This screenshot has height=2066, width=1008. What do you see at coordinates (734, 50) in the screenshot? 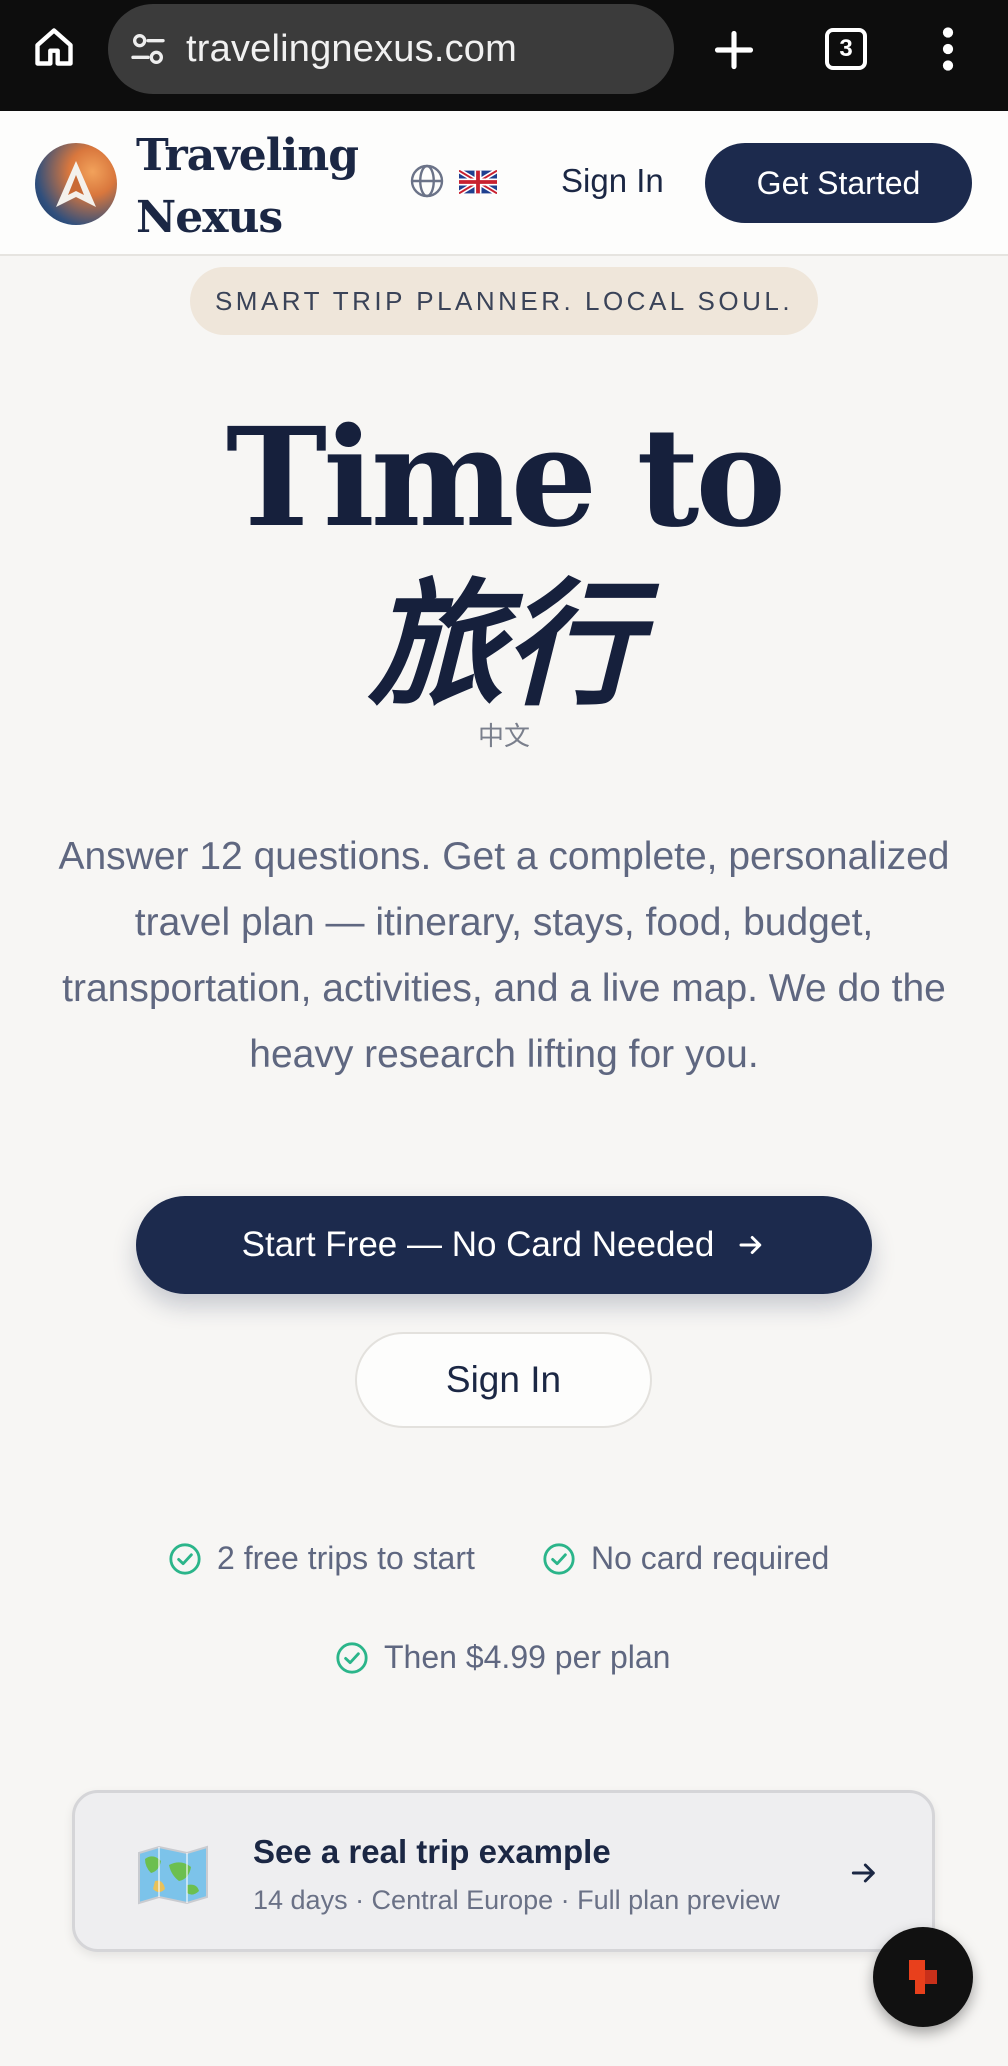
I see `new-tab-icon` at bounding box center [734, 50].